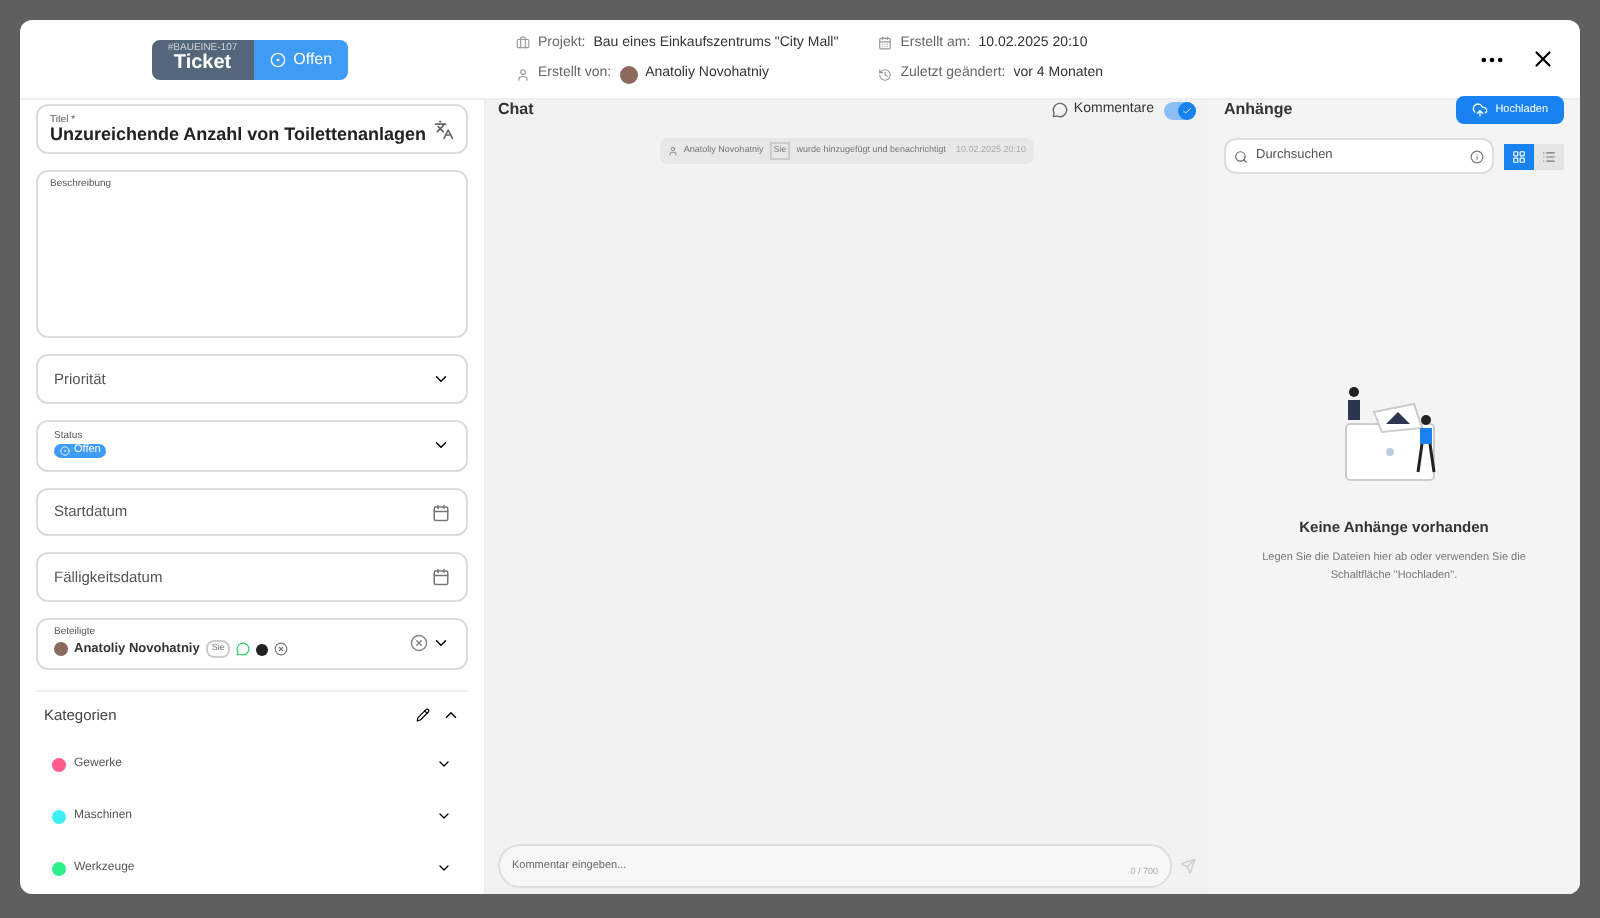  Describe the element at coordinates (1259, 110) in the screenshot. I see `attachments-title: Anhänge` at that location.